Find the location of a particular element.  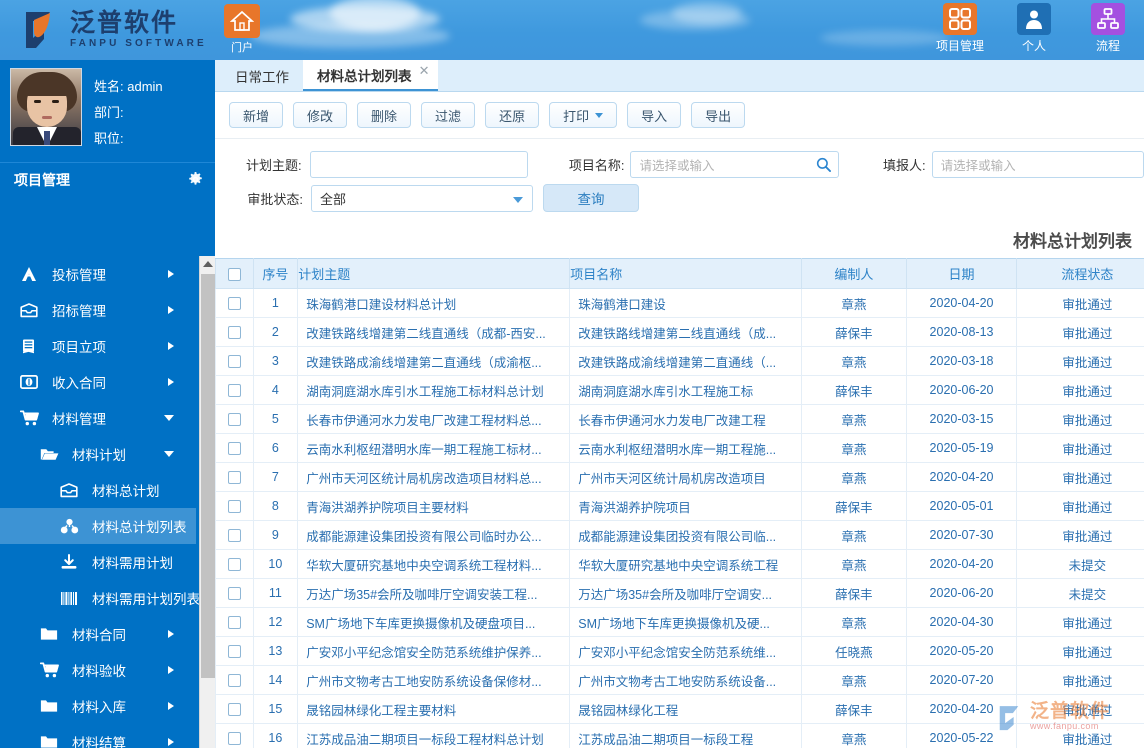

cell-topic: 青海洪湖养护院项目主要材料 is located at coordinates (434, 506).